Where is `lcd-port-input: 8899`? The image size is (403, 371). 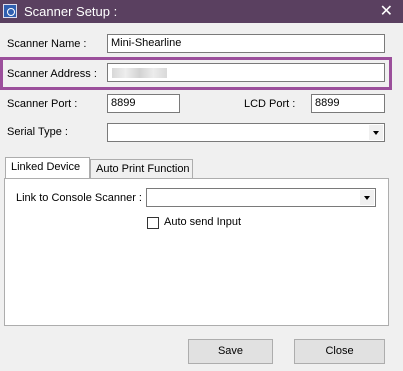
lcd-port-input: 8899 is located at coordinates (348, 103).